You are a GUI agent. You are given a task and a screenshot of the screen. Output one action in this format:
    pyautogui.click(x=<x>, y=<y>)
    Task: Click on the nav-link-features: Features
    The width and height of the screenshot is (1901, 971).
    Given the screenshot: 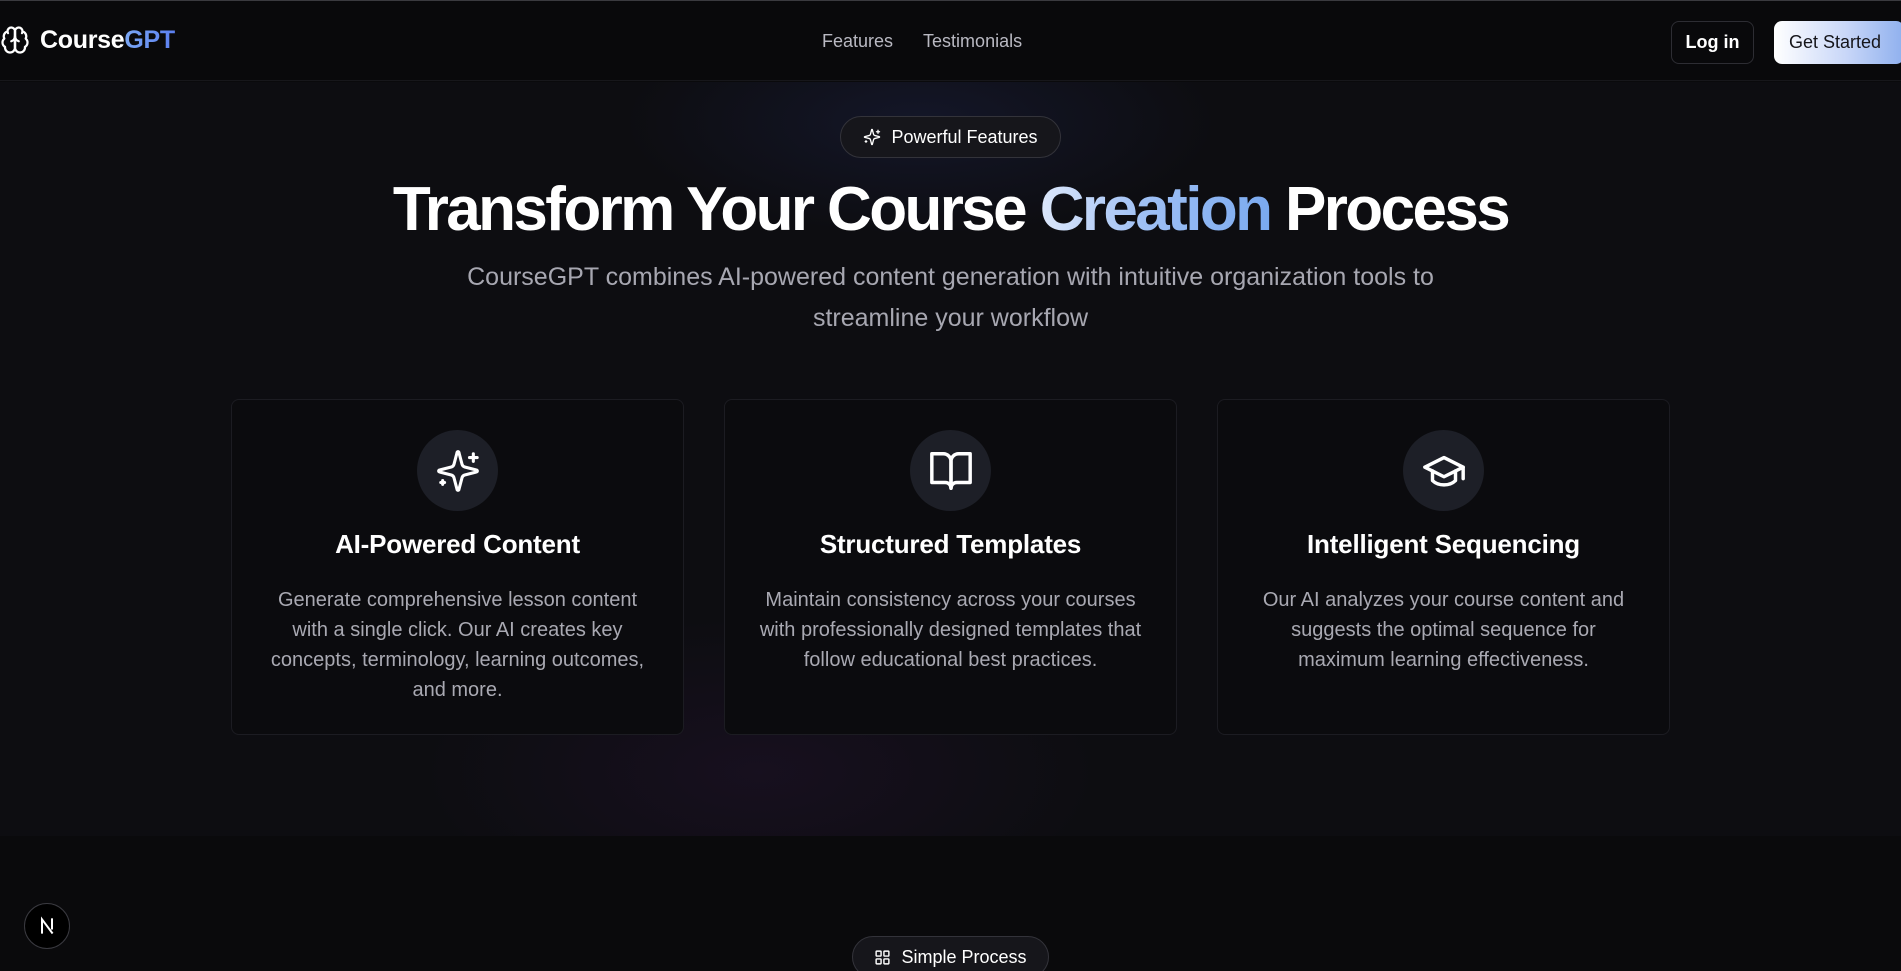 What is the action you would take?
    pyautogui.click(x=857, y=41)
    